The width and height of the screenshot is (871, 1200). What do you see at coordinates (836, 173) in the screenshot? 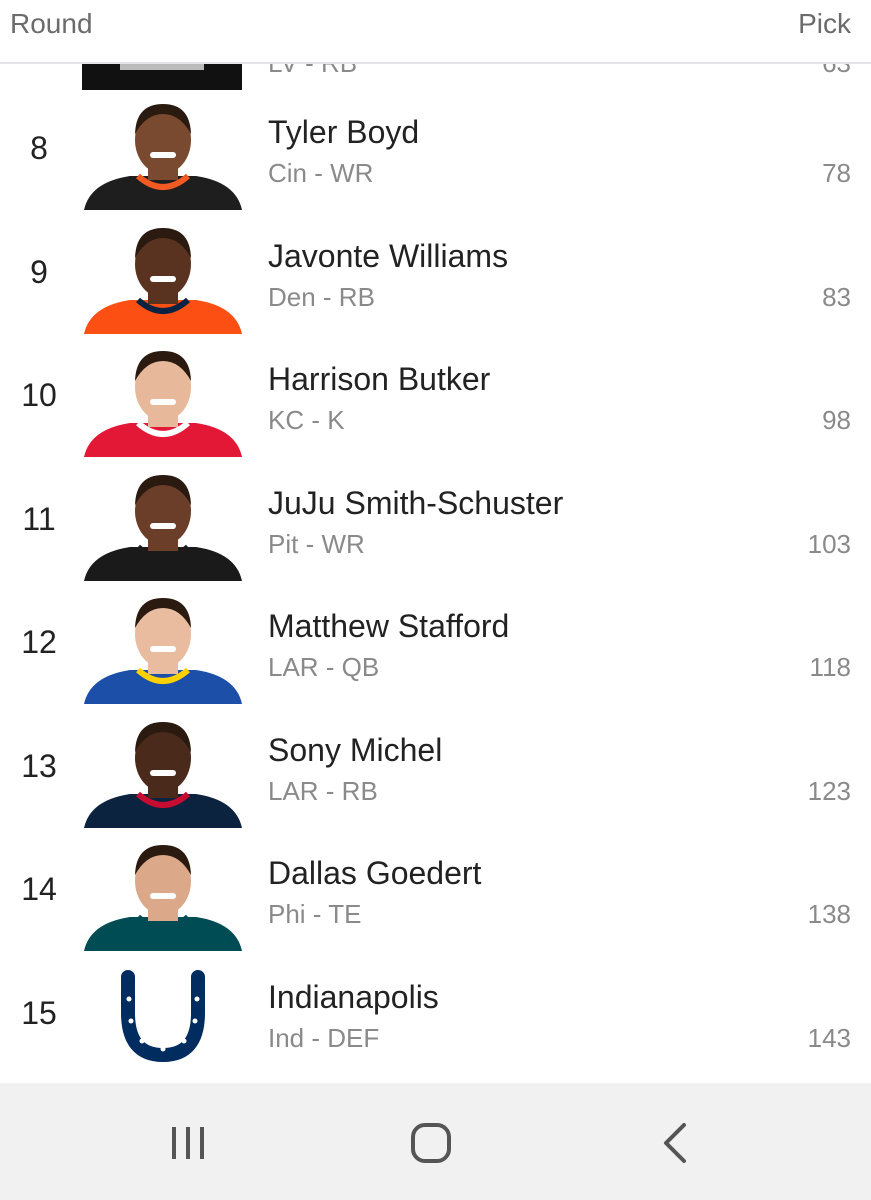
I see `pick-number: 78` at bounding box center [836, 173].